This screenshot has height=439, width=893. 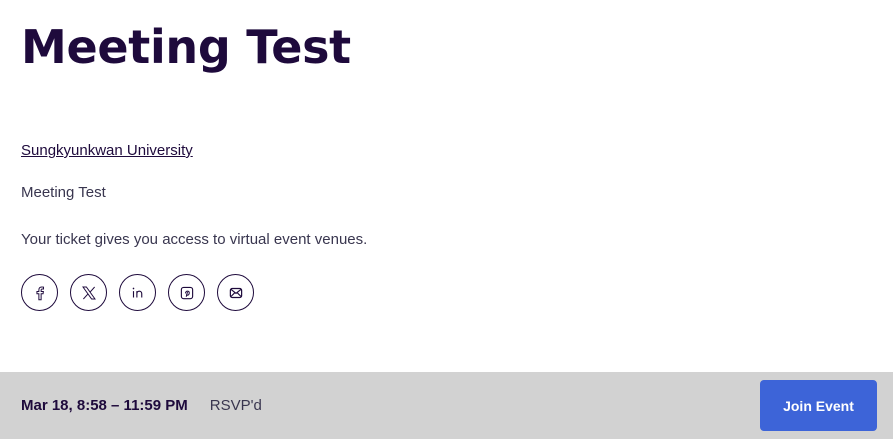 I want to click on rsvp-status: RSVP'd, so click(x=235, y=405).